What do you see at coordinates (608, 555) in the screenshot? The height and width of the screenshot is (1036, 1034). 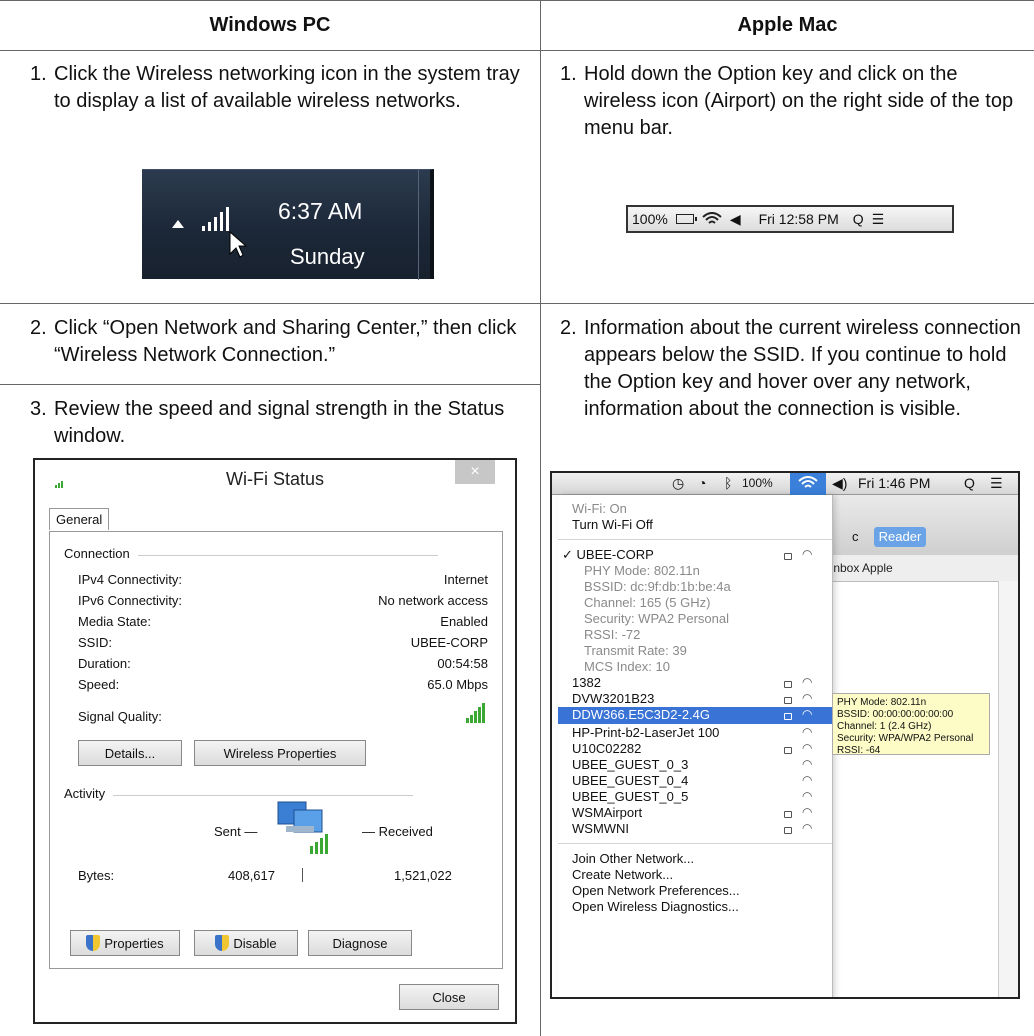 I see `current-network-item: ✓ UBEE-CORP` at bounding box center [608, 555].